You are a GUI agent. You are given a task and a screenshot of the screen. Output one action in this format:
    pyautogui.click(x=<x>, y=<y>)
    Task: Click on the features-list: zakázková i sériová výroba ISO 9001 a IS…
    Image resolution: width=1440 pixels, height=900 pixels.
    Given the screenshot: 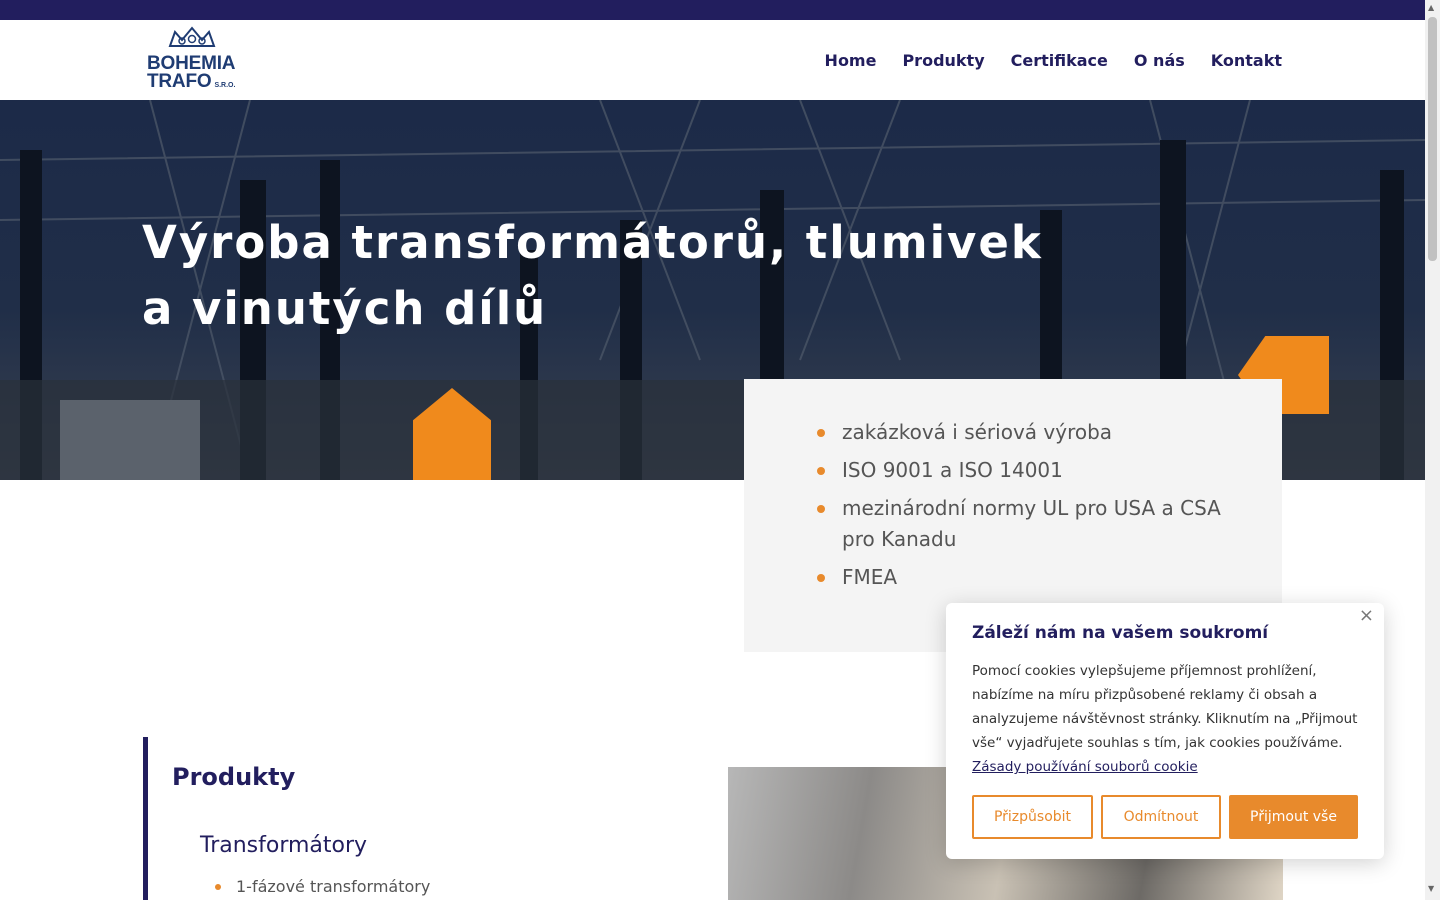 What is the action you would take?
    pyautogui.click(x=1013, y=486)
    